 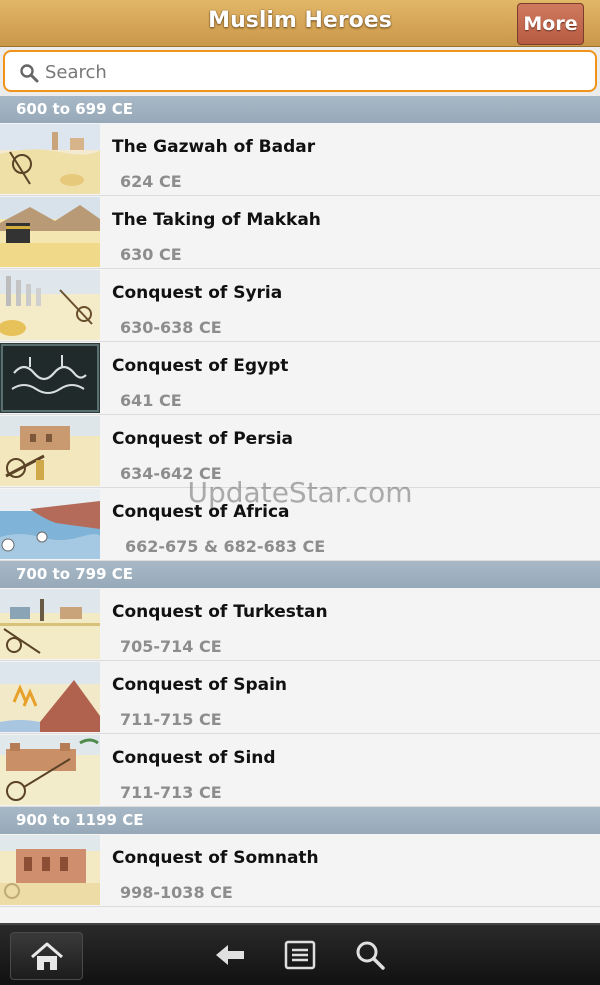 I want to click on item-title: Conquest of Sind, so click(x=194, y=758).